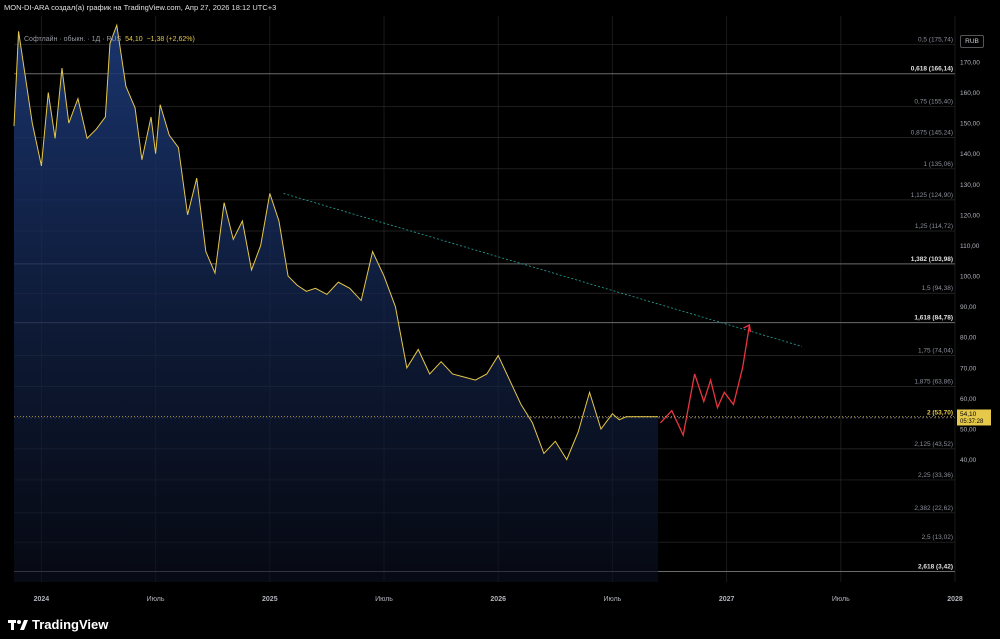 This screenshot has height=639, width=1000. Describe the element at coordinates (968, 460) in the screenshot. I see `price-axis-label: 40,00` at that location.